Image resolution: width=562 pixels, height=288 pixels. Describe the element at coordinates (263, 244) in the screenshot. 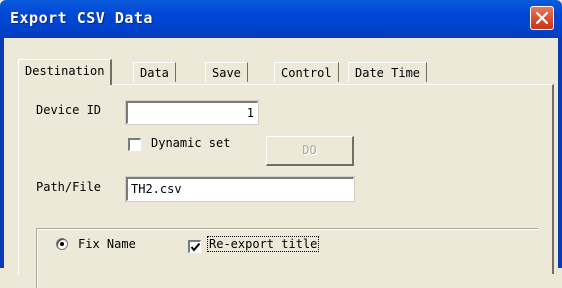

I see `reexport-title-label: Re-export title` at that location.